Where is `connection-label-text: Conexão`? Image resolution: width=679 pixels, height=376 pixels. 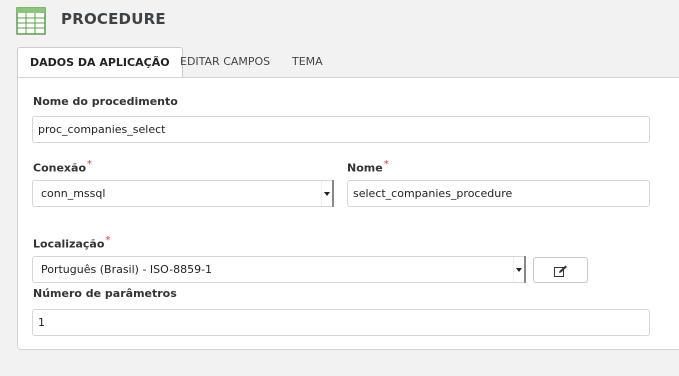
connection-label-text: Conexão is located at coordinates (59, 168).